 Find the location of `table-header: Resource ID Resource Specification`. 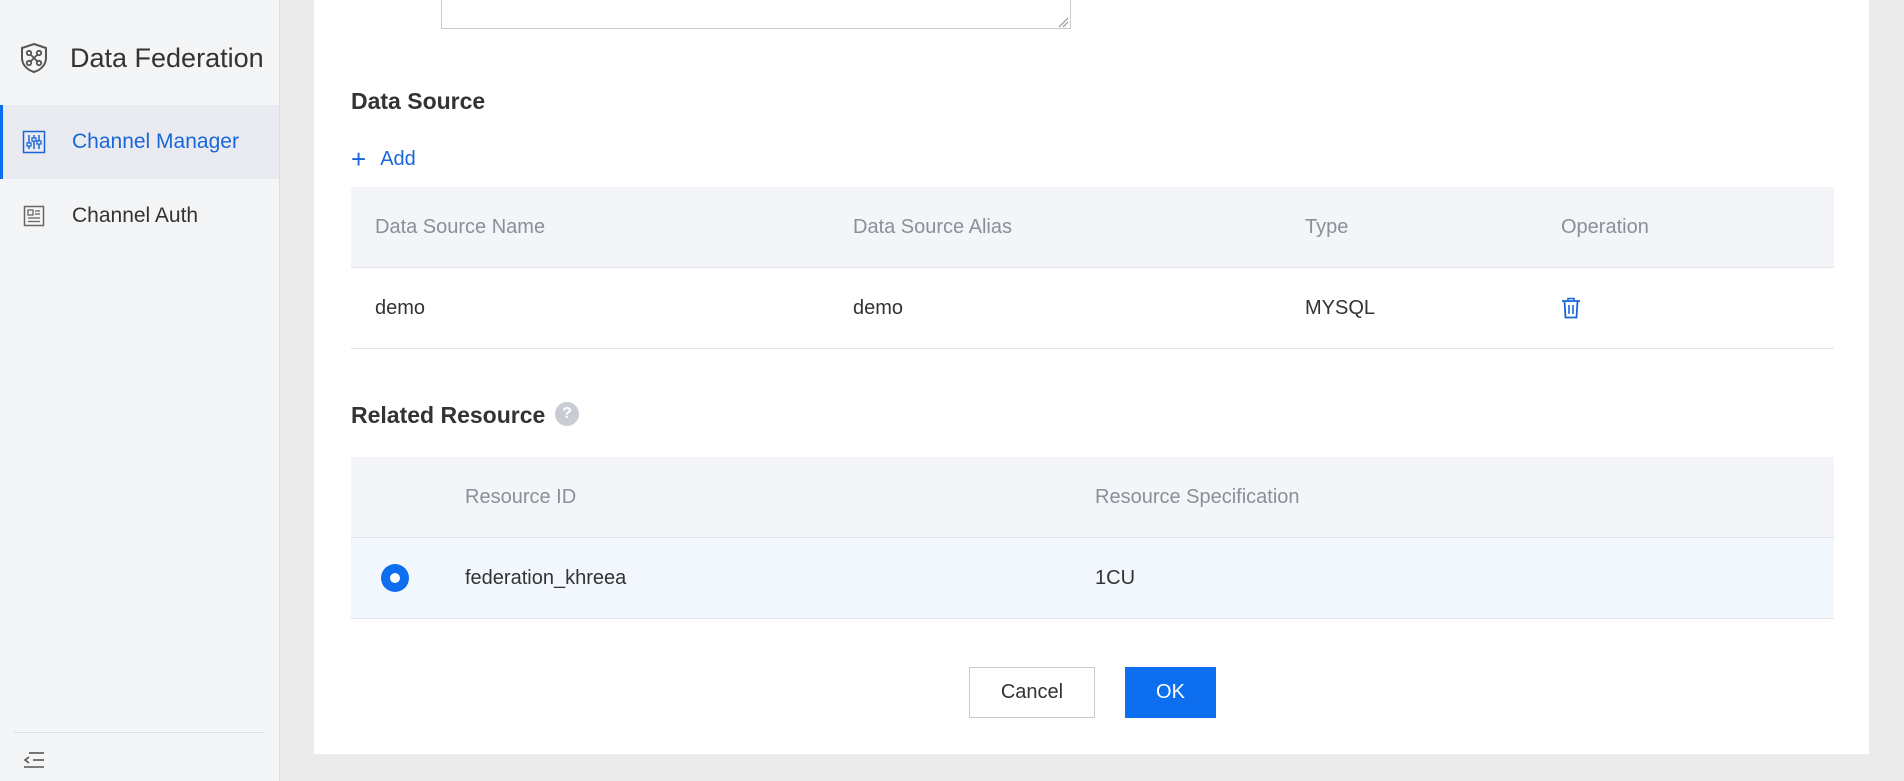

table-header: Resource ID Resource Specification is located at coordinates (1092, 497).